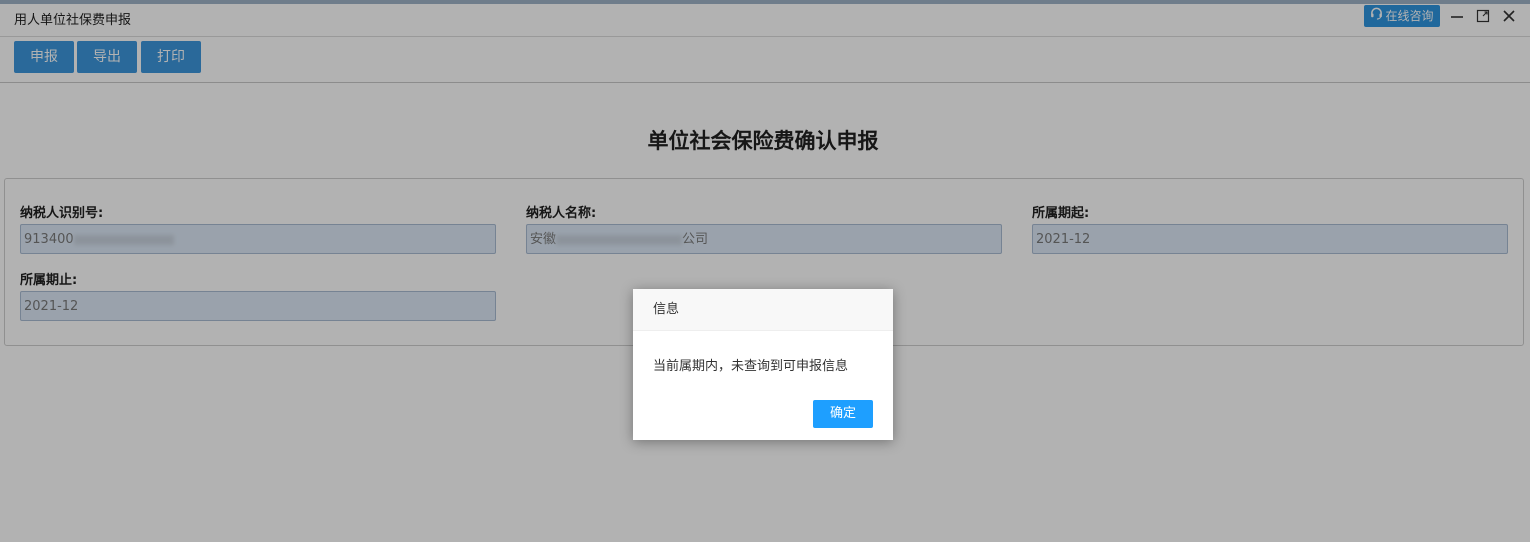  Describe the element at coordinates (843, 414) in the screenshot. I see `confirm-button: 确定` at that location.